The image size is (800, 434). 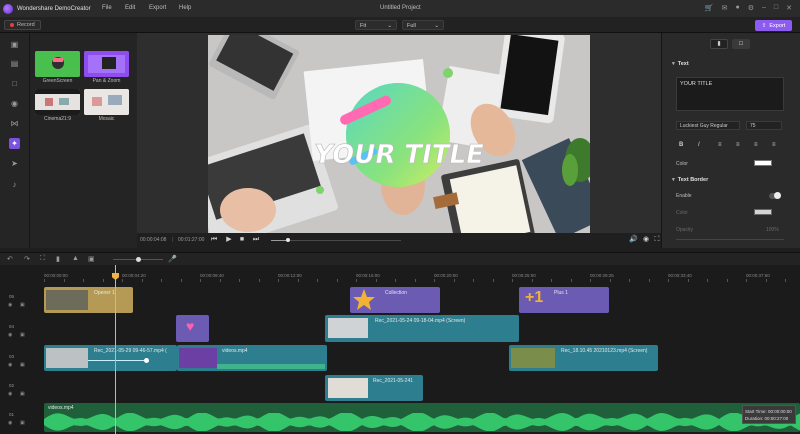 I want to click on playhead, so click(x=115, y=349).